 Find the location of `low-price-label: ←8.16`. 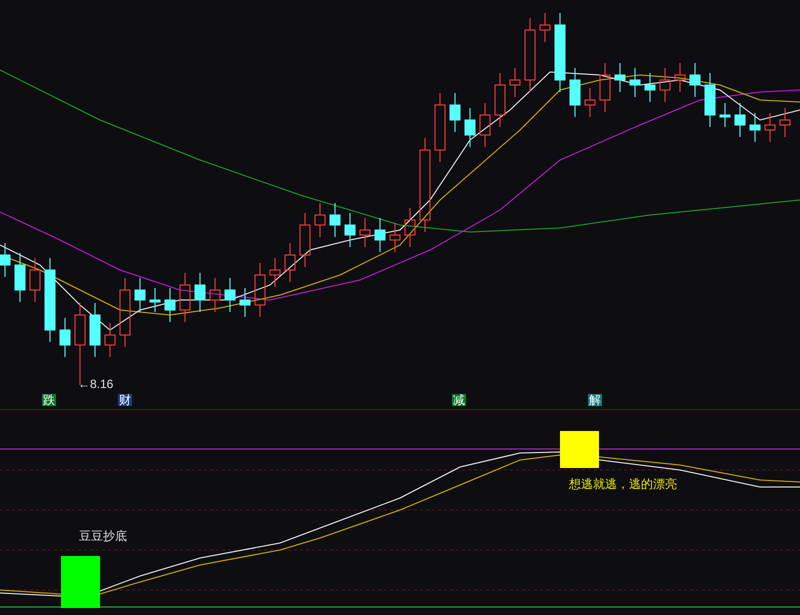

low-price-label: ←8.16 is located at coordinates (96, 384).